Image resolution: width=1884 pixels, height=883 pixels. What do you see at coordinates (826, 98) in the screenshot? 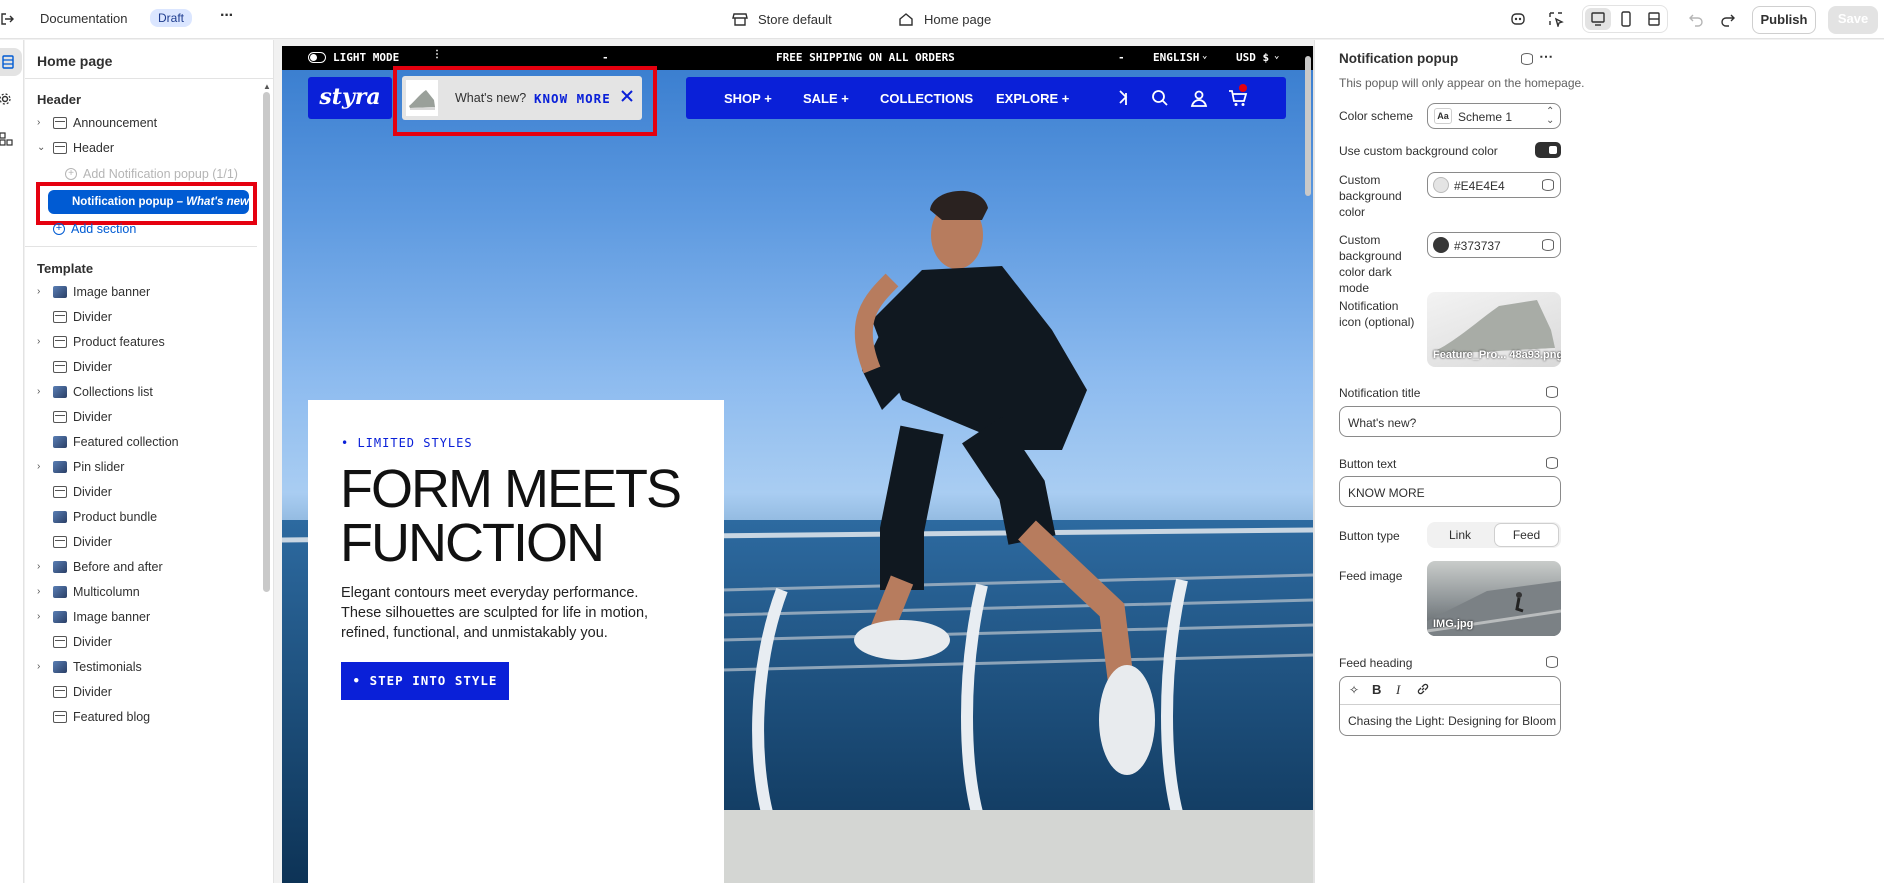
I see `nav-sale: SALE +` at bounding box center [826, 98].